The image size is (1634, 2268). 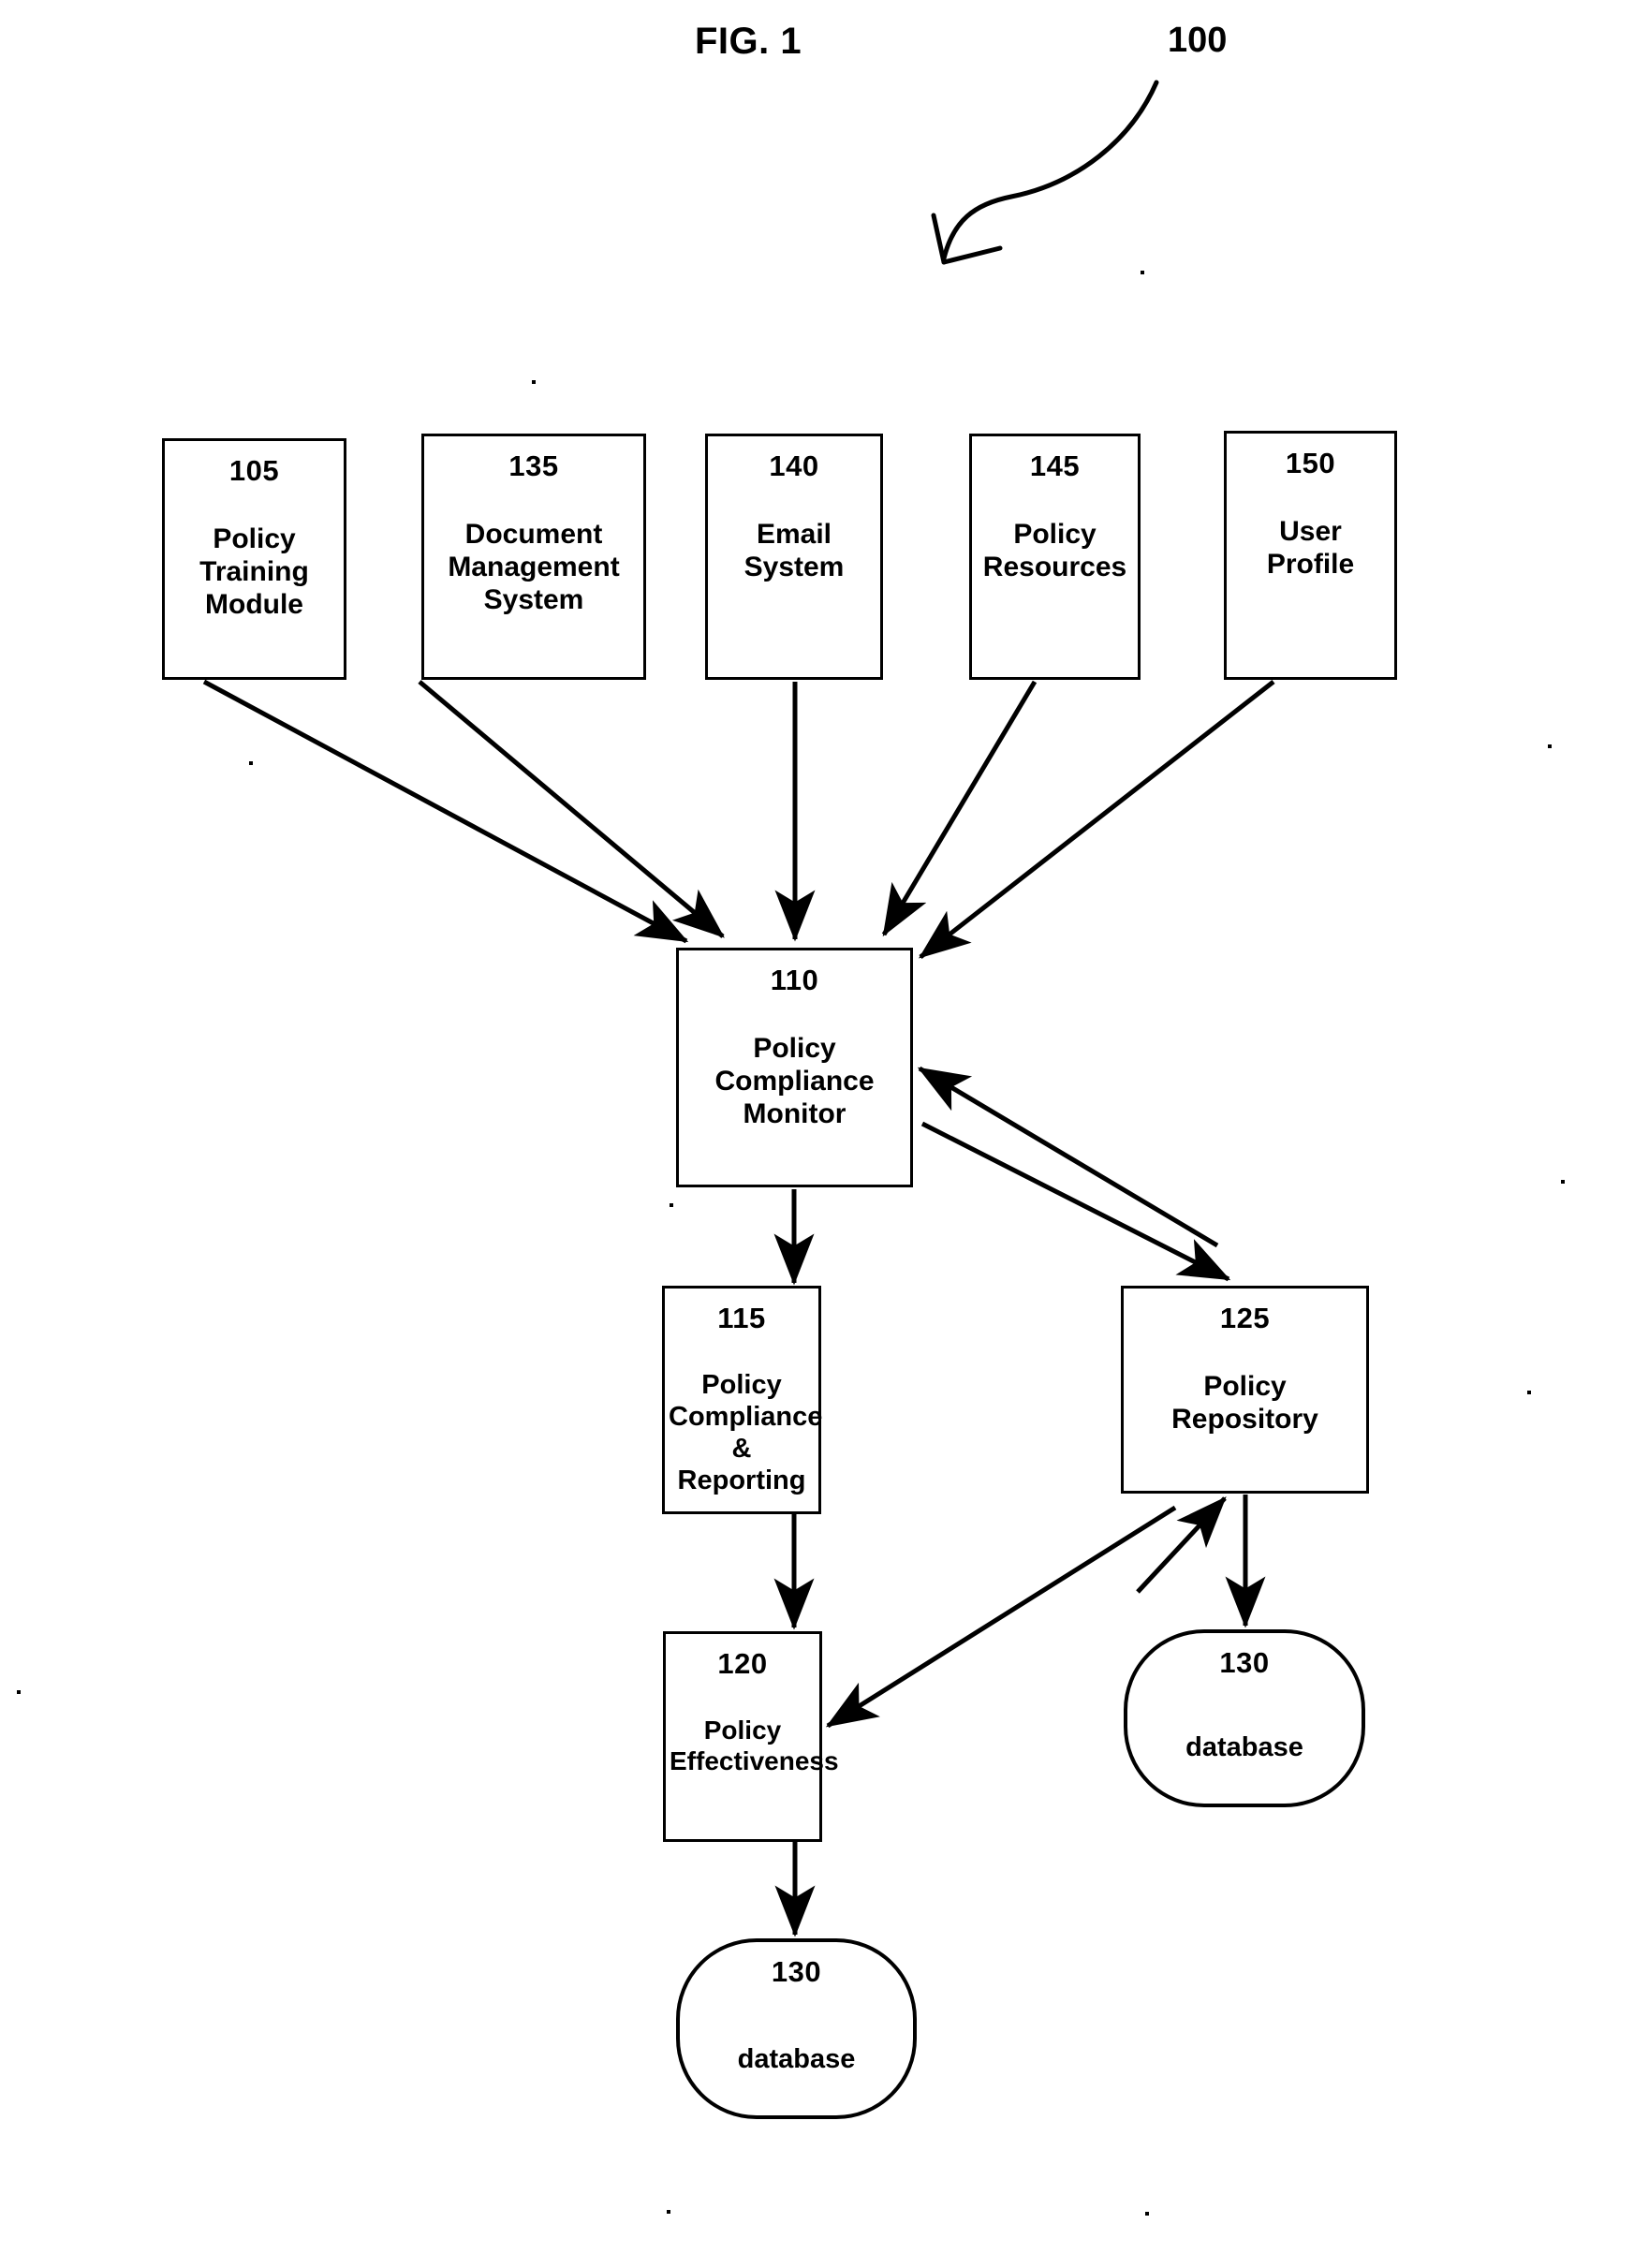 What do you see at coordinates (1310, 548) in the screenshot?
I see `node-label-150: User Profile` at bounding box center [1310, 548].